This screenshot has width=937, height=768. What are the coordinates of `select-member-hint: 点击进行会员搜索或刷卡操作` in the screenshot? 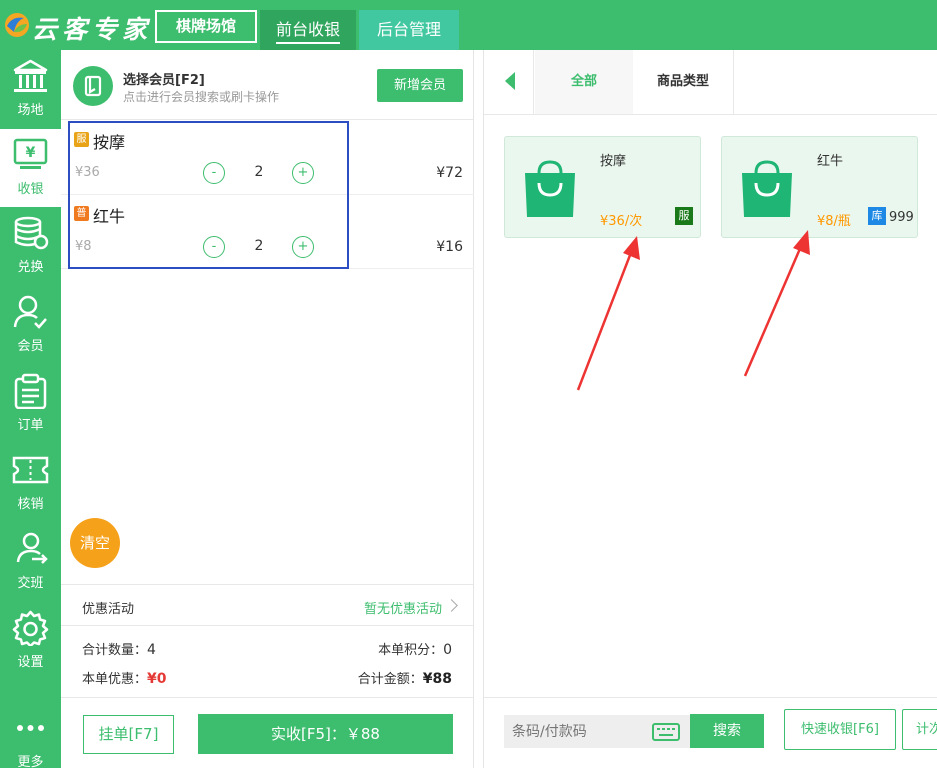 It's located at (201, 97).